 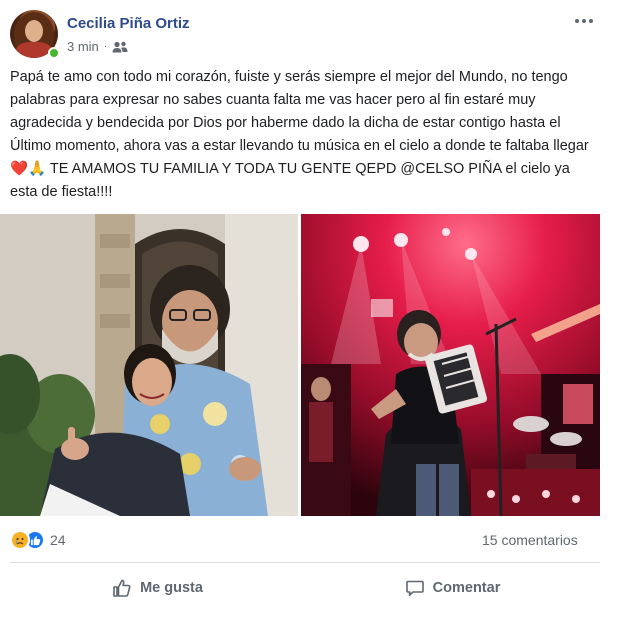 What do you see at coordinates (120, 47) in the screenshot?
I see `friends-icon` at bounding box center [120, 47].